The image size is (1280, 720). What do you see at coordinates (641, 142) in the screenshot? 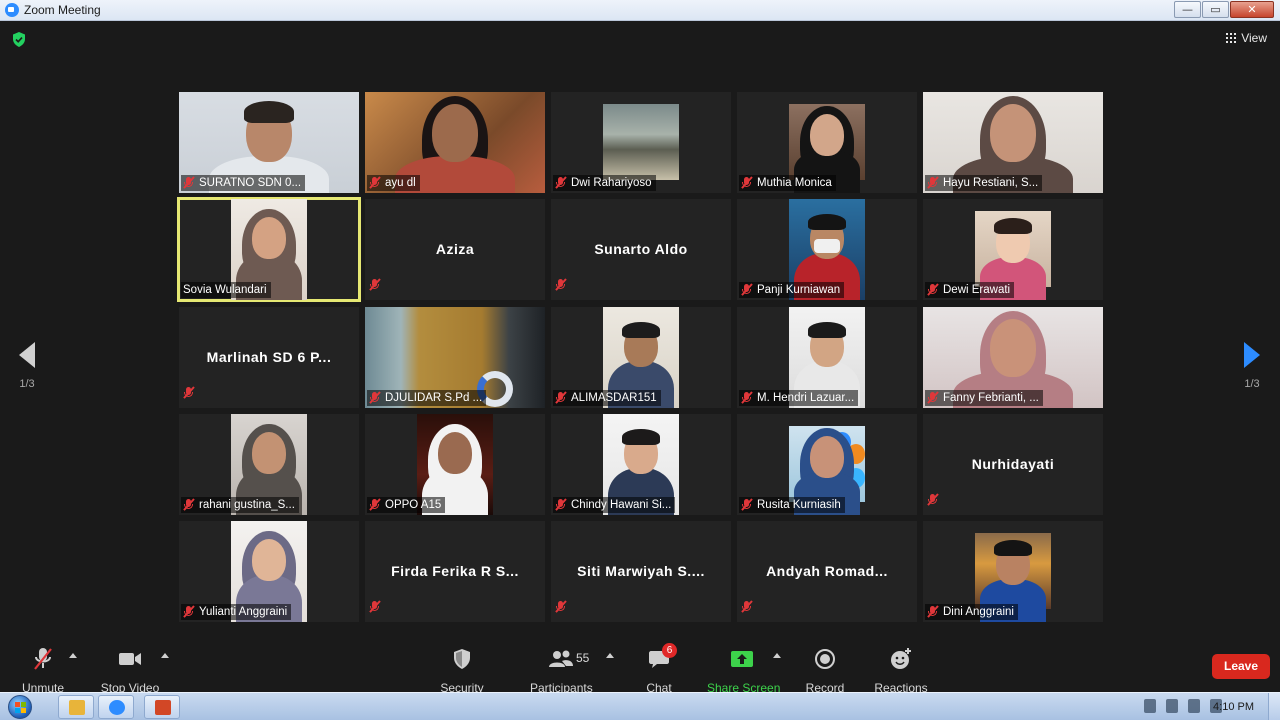
I see `participant-tile: Dwi Rahariyoso` at bounding box center [641, 142].